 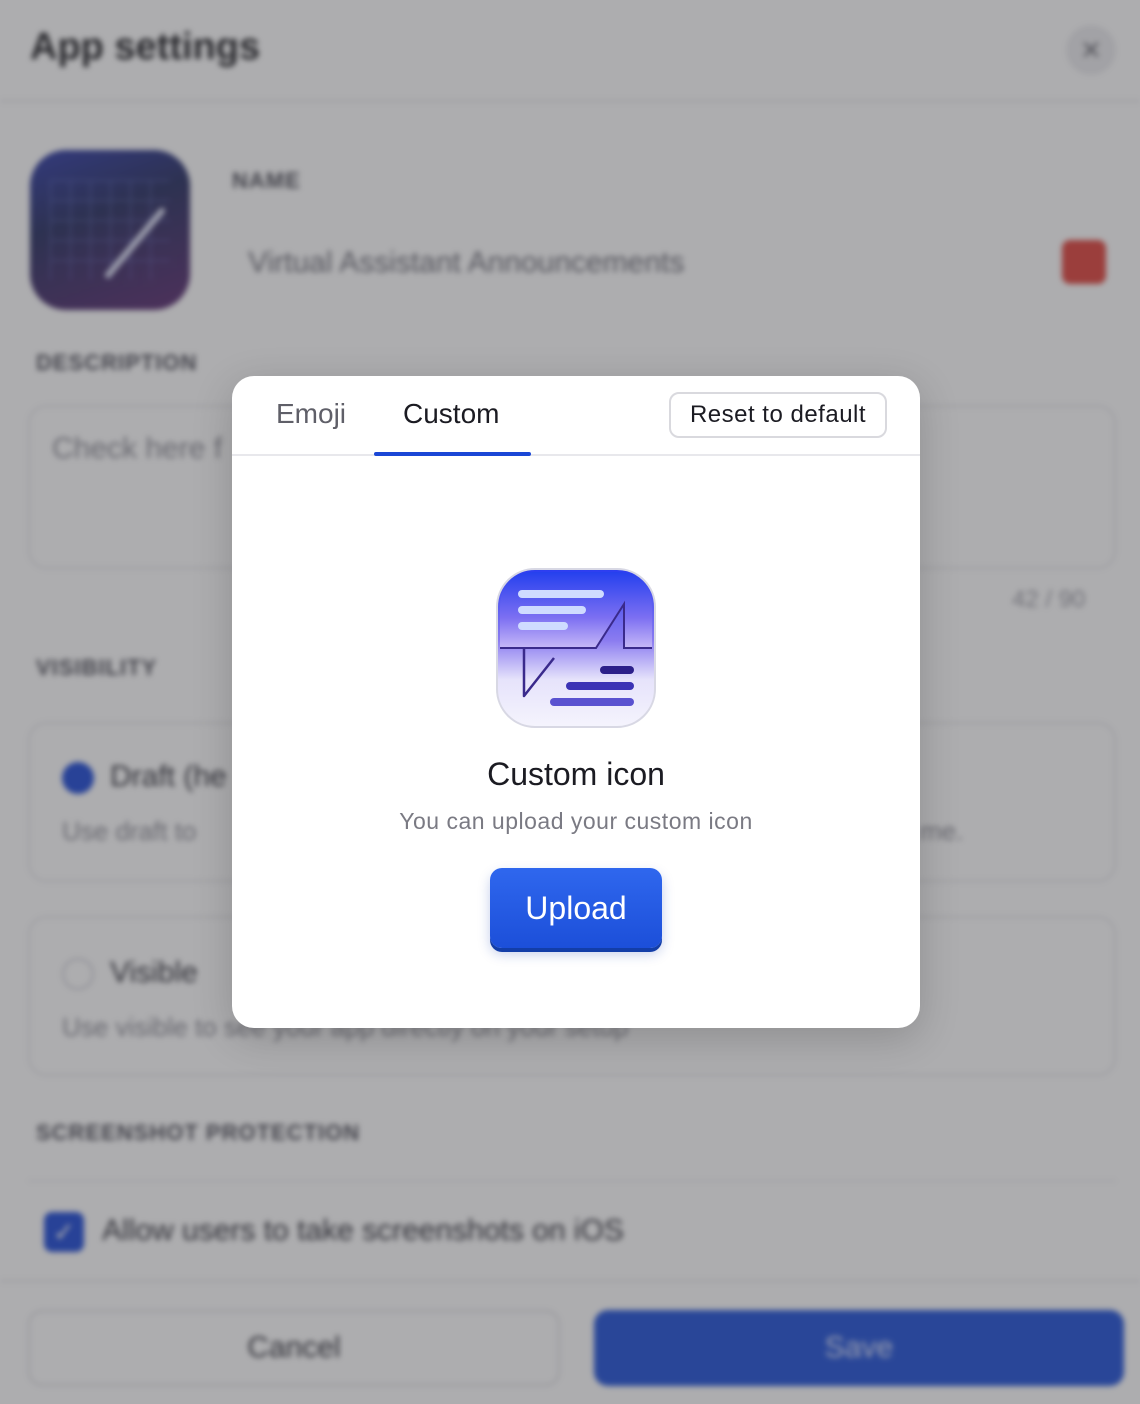 I want to click on custom-icon-heading: Custom icon, so click(x=576, y=774).